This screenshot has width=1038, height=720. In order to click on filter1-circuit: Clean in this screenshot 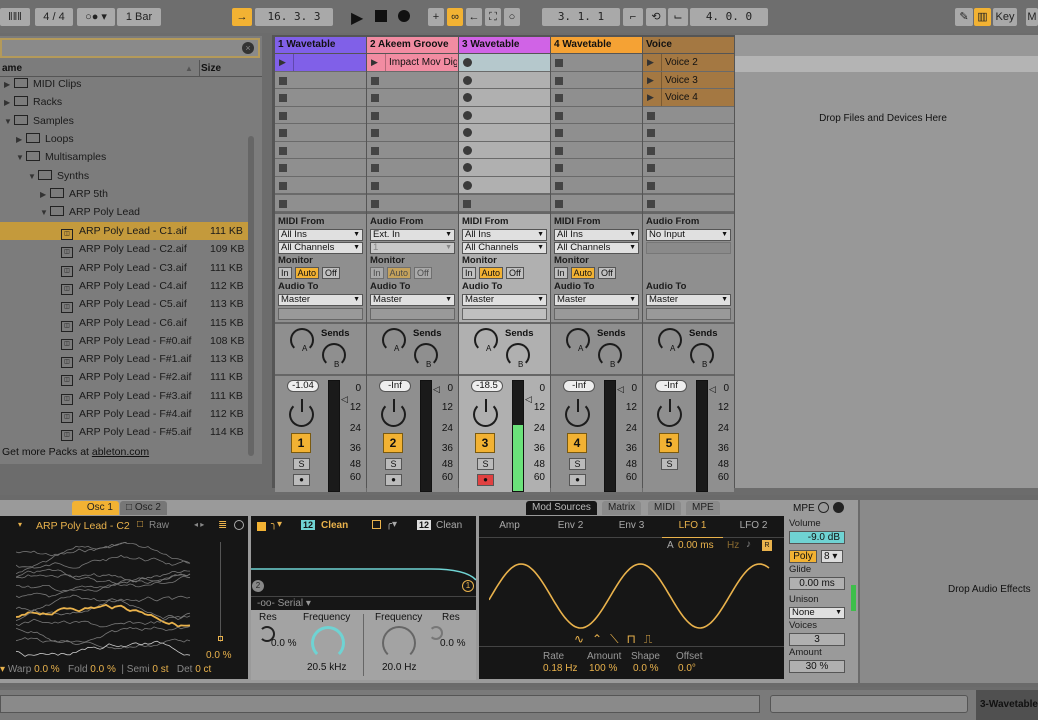, I will do `click(334, 525)`.